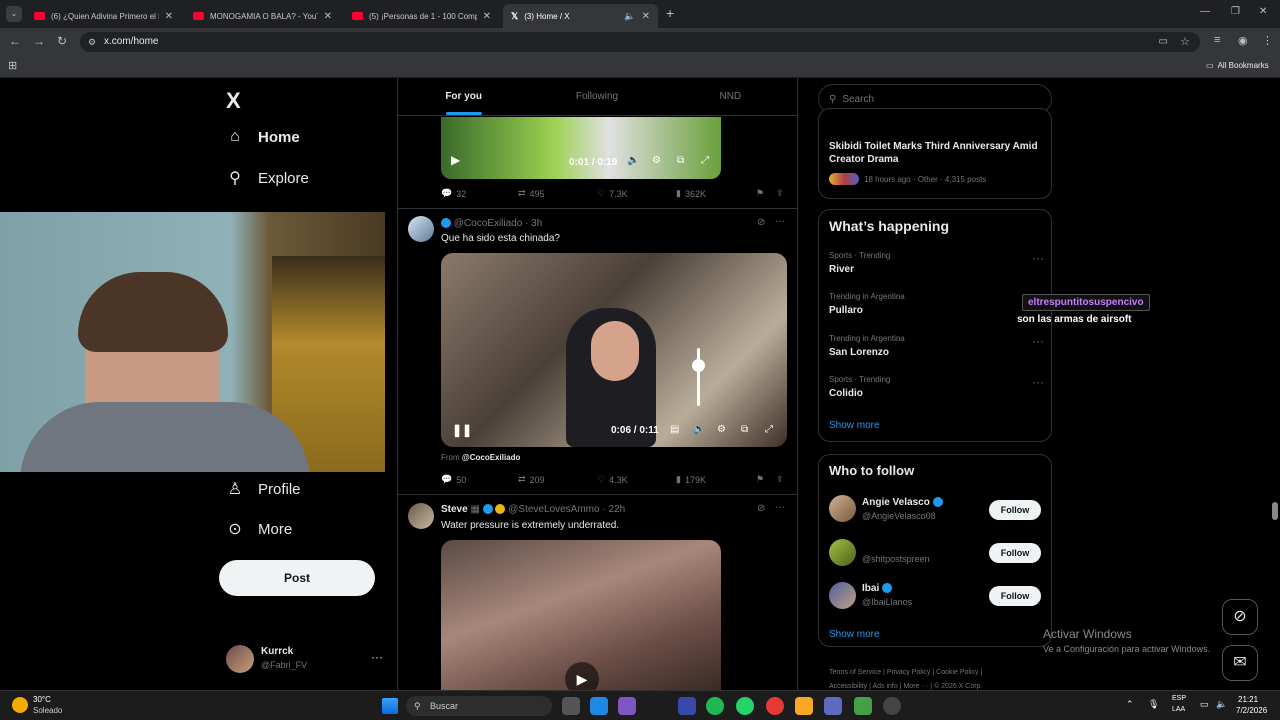 The height and width of the screenshot is (720, 1280). What do you see at coordinates (854, 634) in the screenshot?
I see `show-more-follow-link: Show more` at bounding box center [854, 634].